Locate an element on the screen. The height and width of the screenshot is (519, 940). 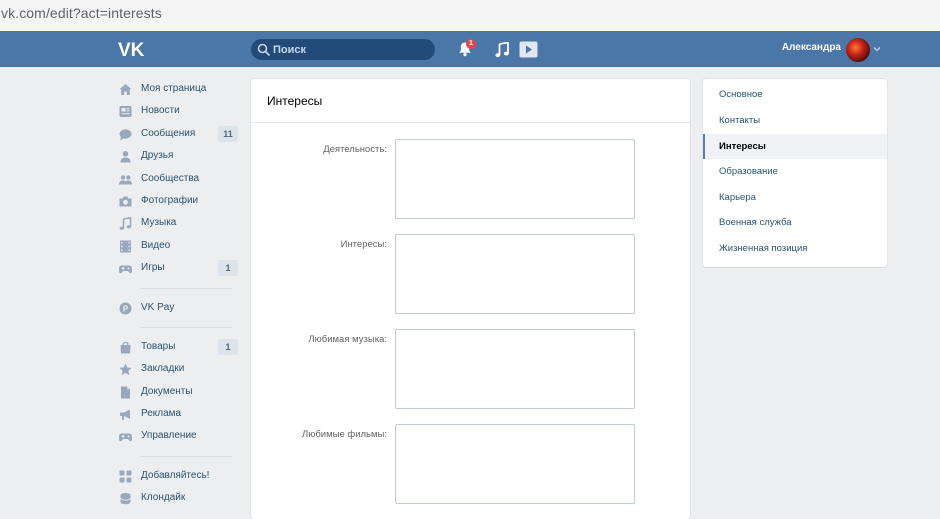
page-title: Интересы is located at coordinates (295, 101).